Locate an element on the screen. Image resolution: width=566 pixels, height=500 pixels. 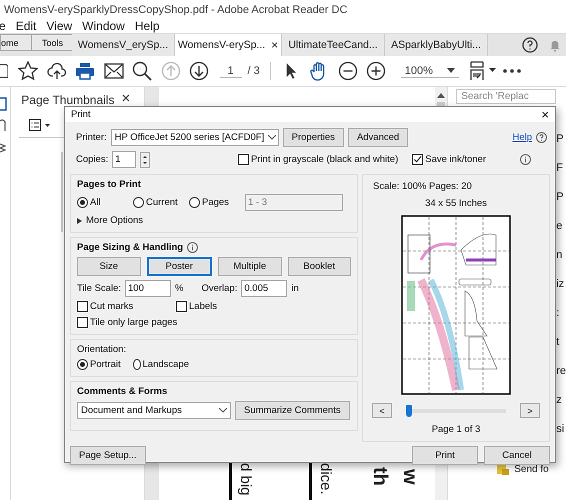
expand-icon is located at coordinates (79, 221).